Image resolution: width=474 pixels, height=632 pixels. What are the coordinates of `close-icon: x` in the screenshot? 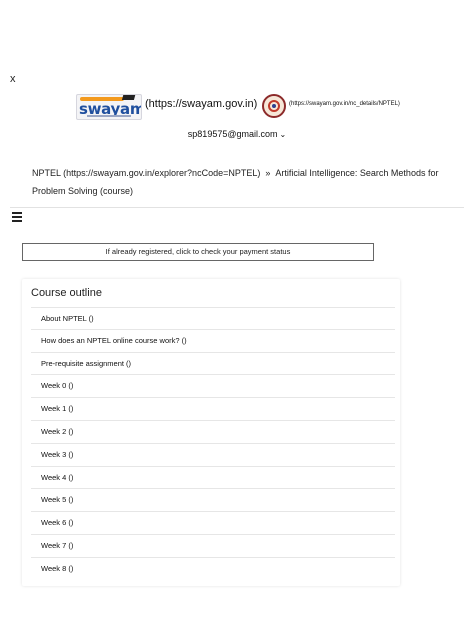 It's located at (13, 79).